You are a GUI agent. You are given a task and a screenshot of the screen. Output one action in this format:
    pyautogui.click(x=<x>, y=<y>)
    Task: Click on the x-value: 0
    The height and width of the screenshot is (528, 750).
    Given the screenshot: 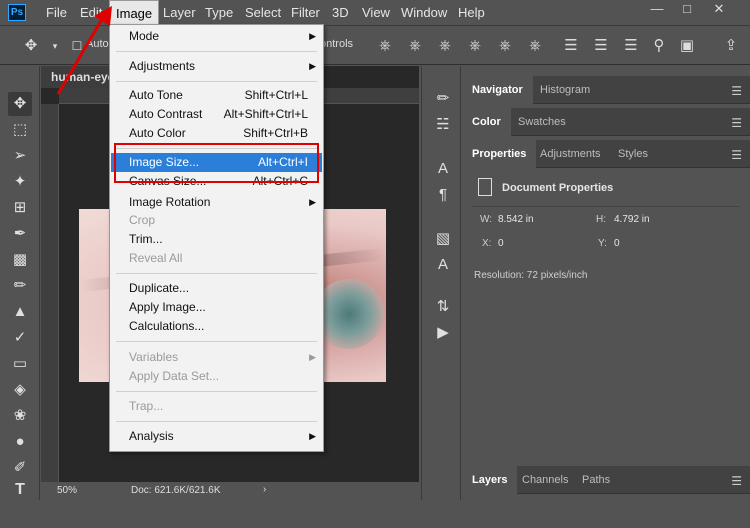 What is the action you would take?
    pyautogui.click(x=501, y=243)
    